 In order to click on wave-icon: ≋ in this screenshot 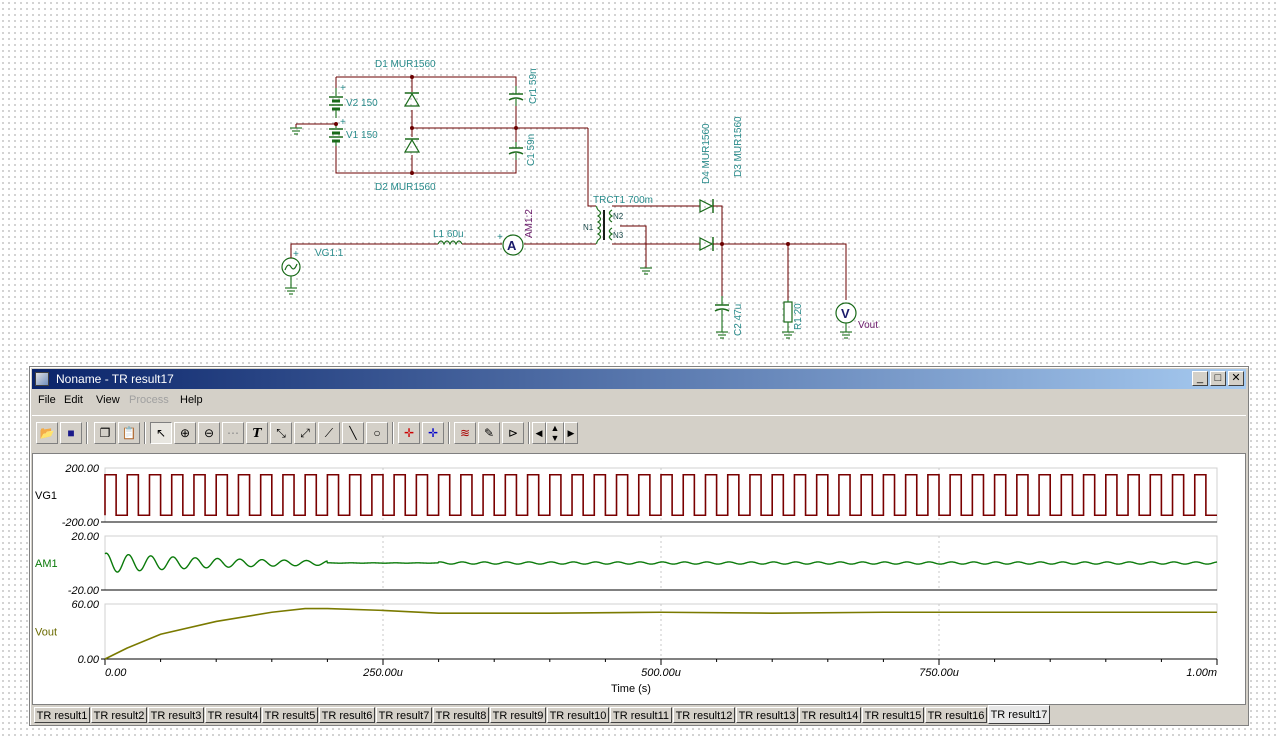, I will do `click(465, 433)`.